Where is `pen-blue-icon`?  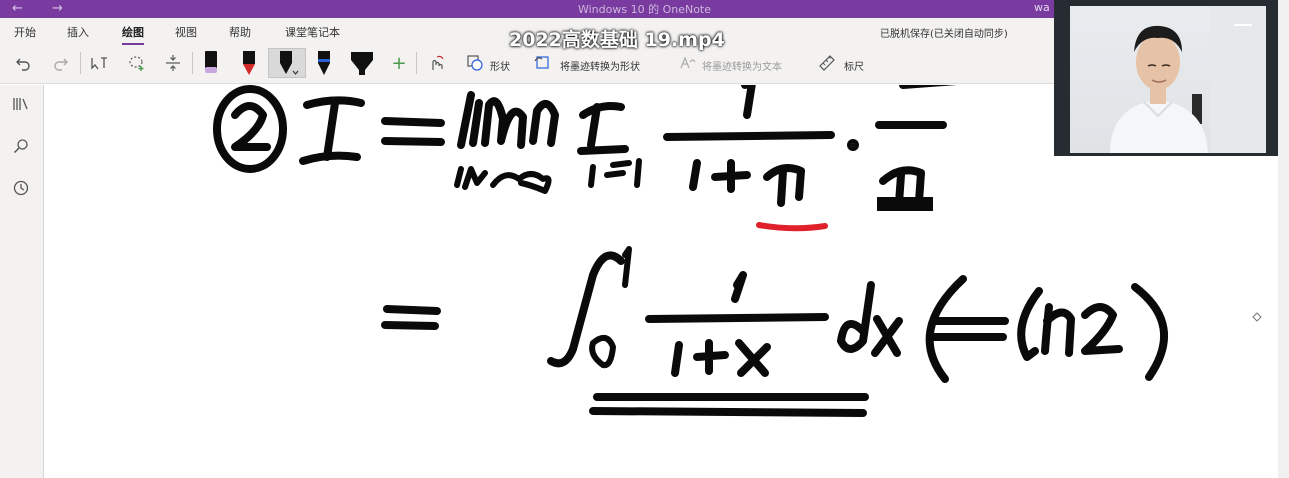
pen-blue-icon is located at coordinates (324, 63).